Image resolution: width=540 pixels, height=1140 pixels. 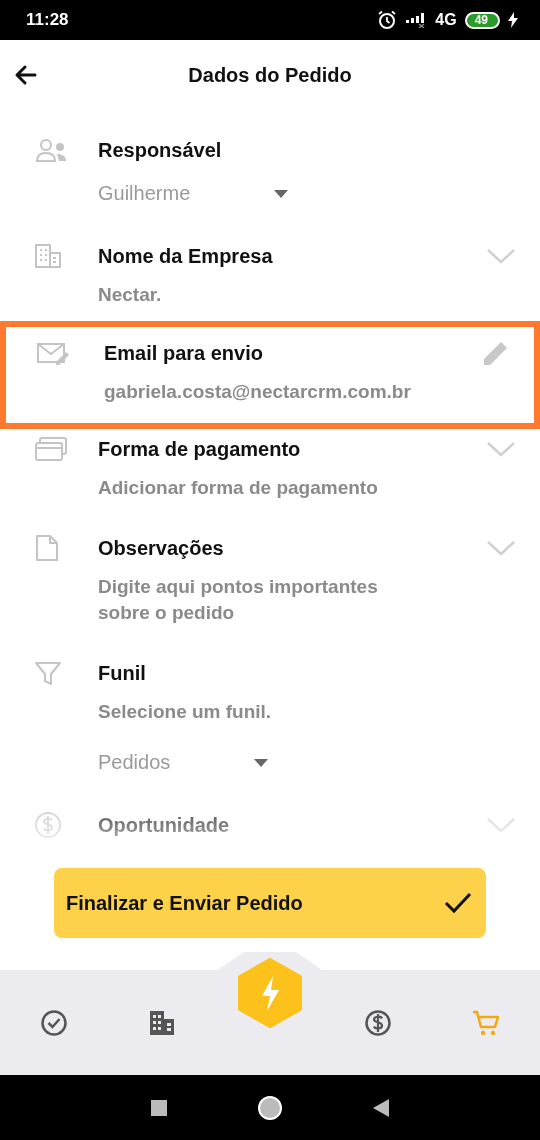 I want to click on dropdown: Guilherme, so click(x=193, y=194).